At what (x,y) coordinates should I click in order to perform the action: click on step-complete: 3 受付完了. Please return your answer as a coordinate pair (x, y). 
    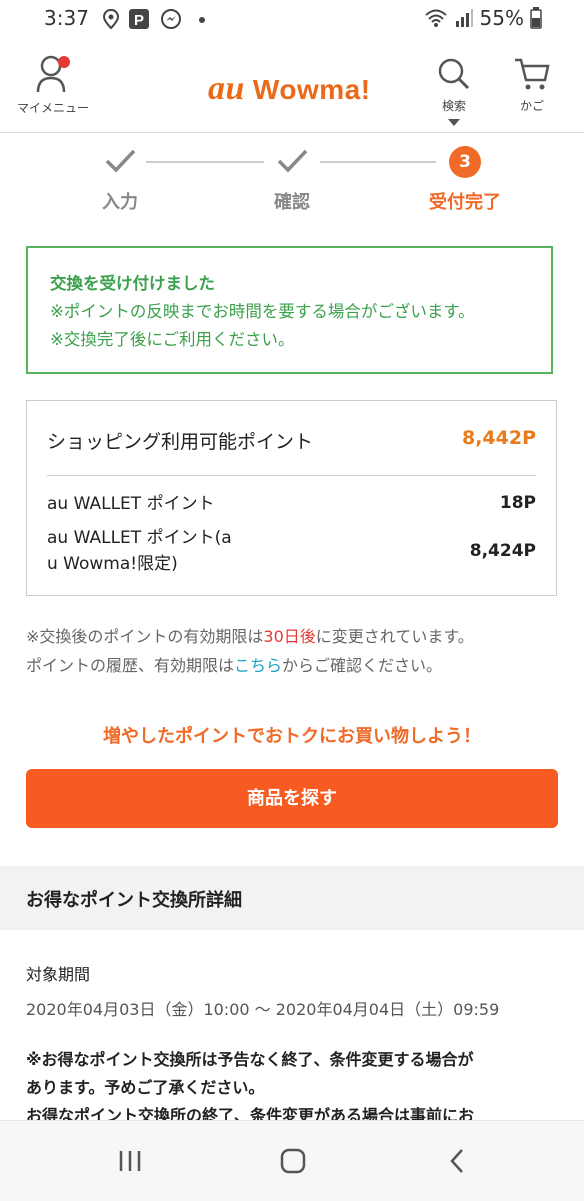
    Looking at the image, I should click on (465, 177).